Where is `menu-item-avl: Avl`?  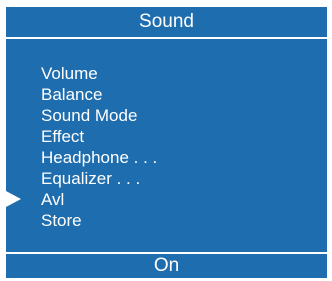 menu-item-avl: Avl is located at coordinates (166, 199).